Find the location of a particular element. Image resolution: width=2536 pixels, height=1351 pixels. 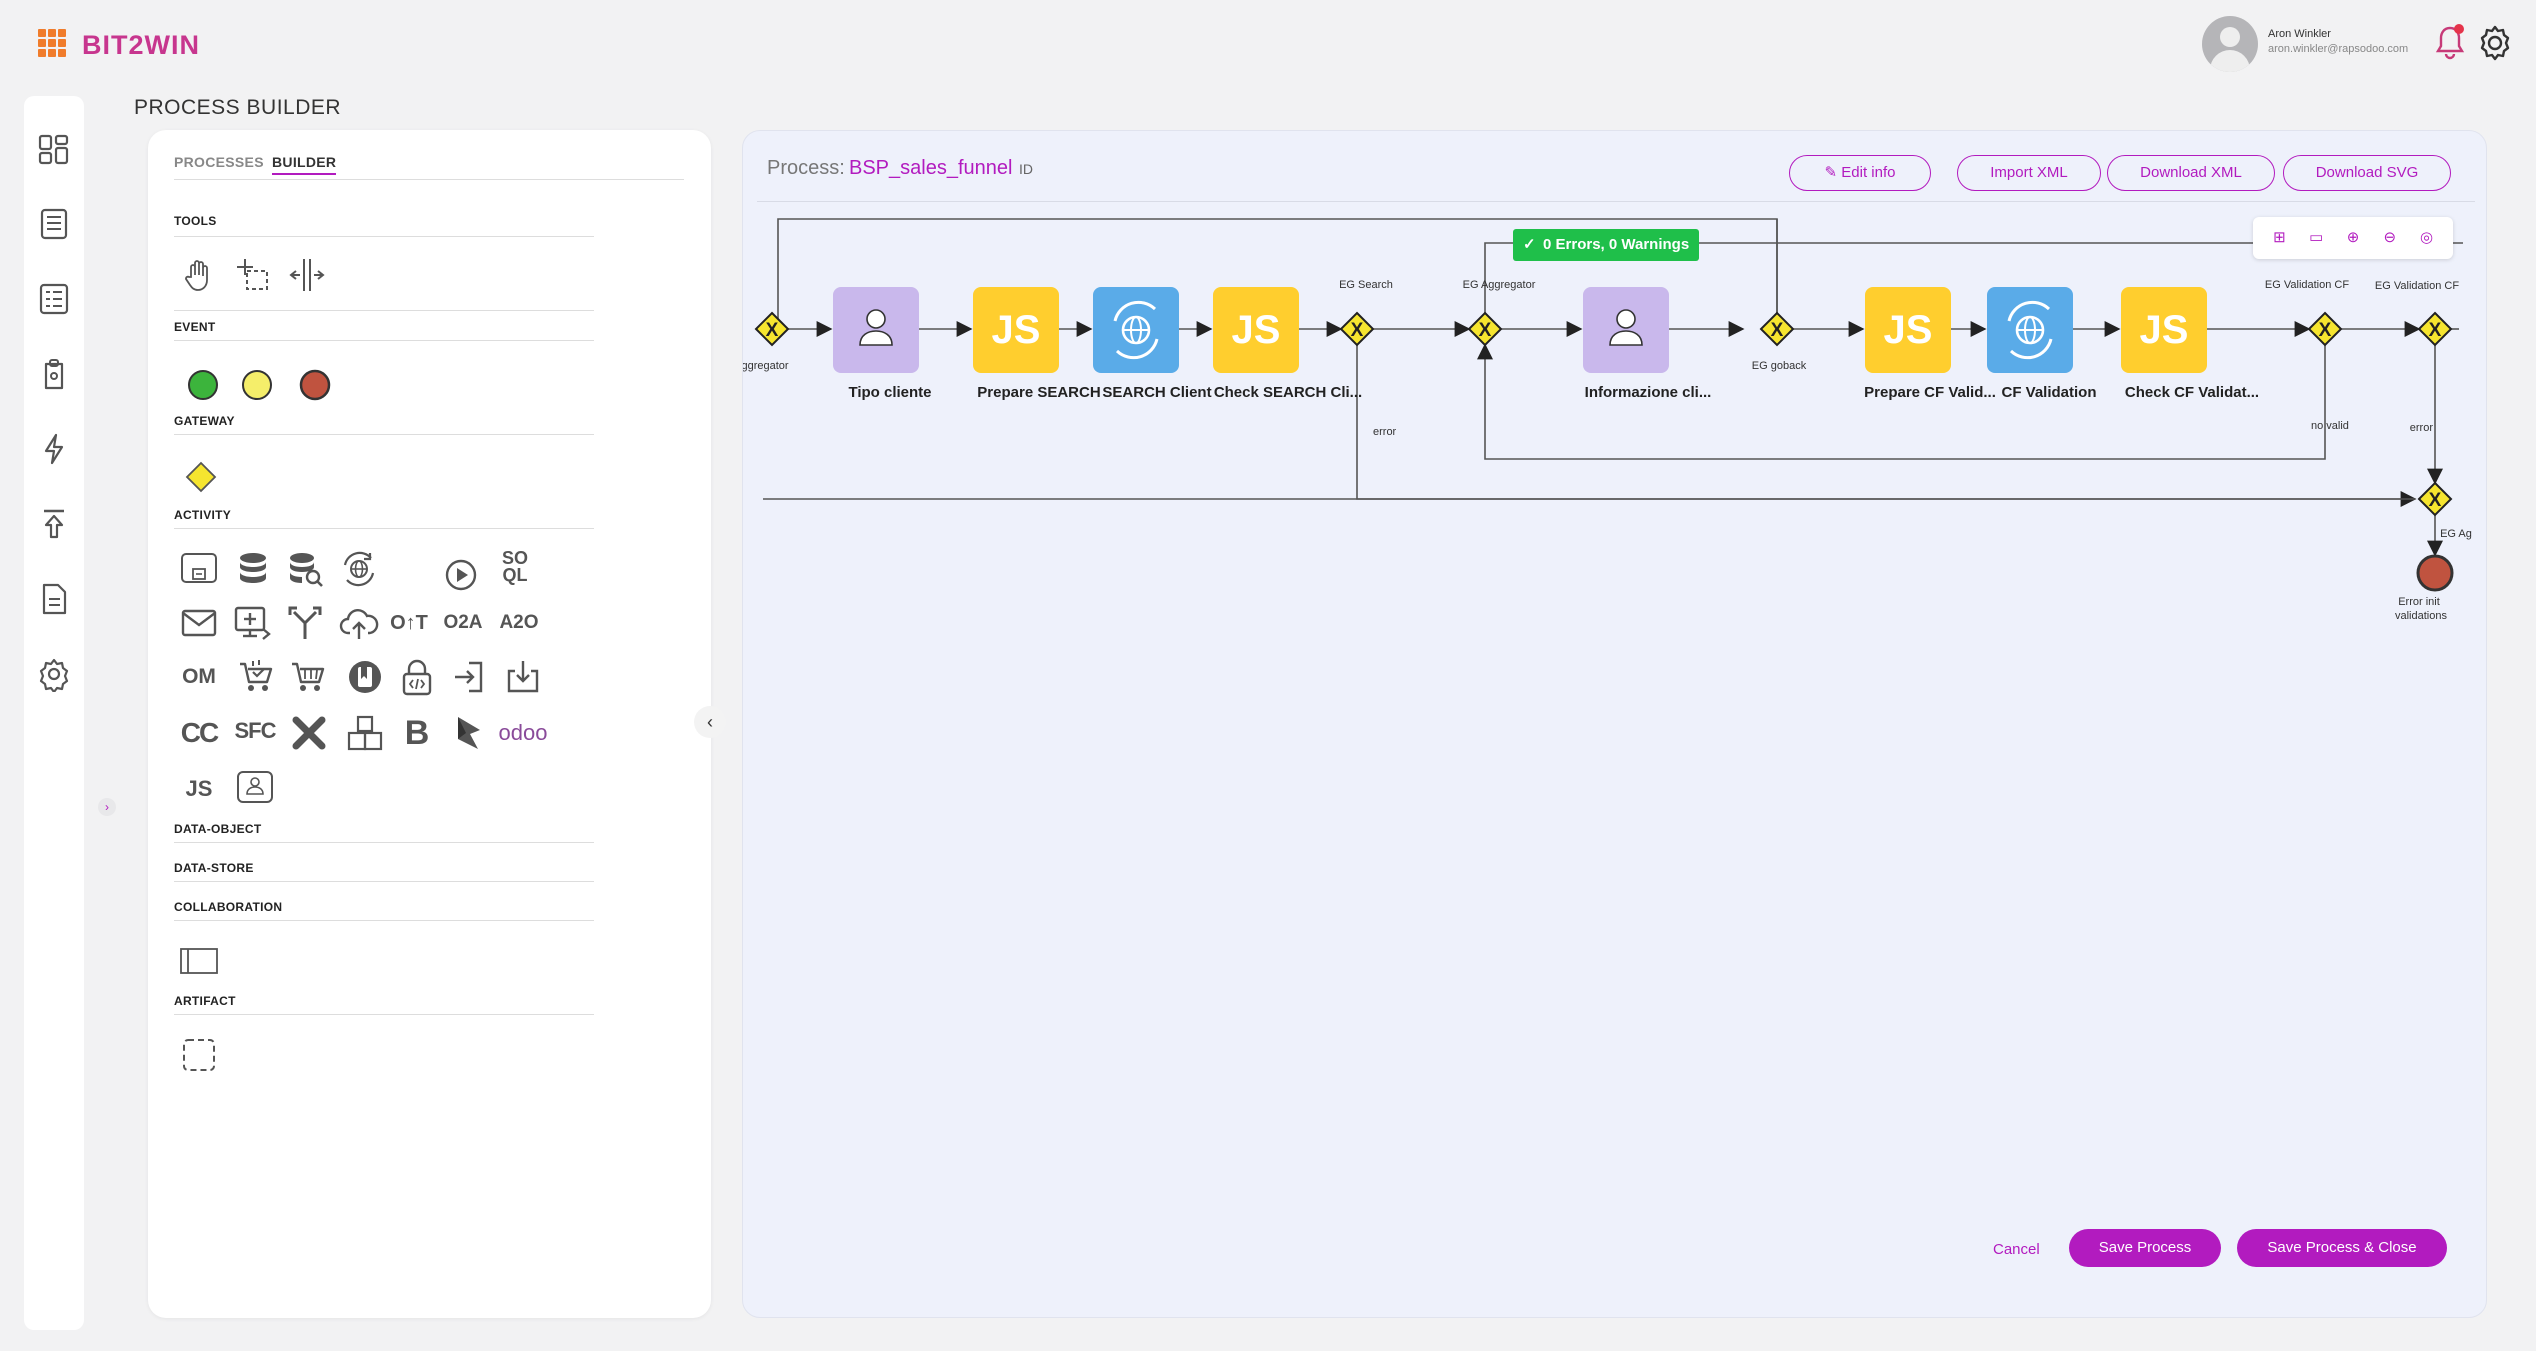

validation-badge: 0 Errors, 0 Warnings is located at coordinates (1606, 245).